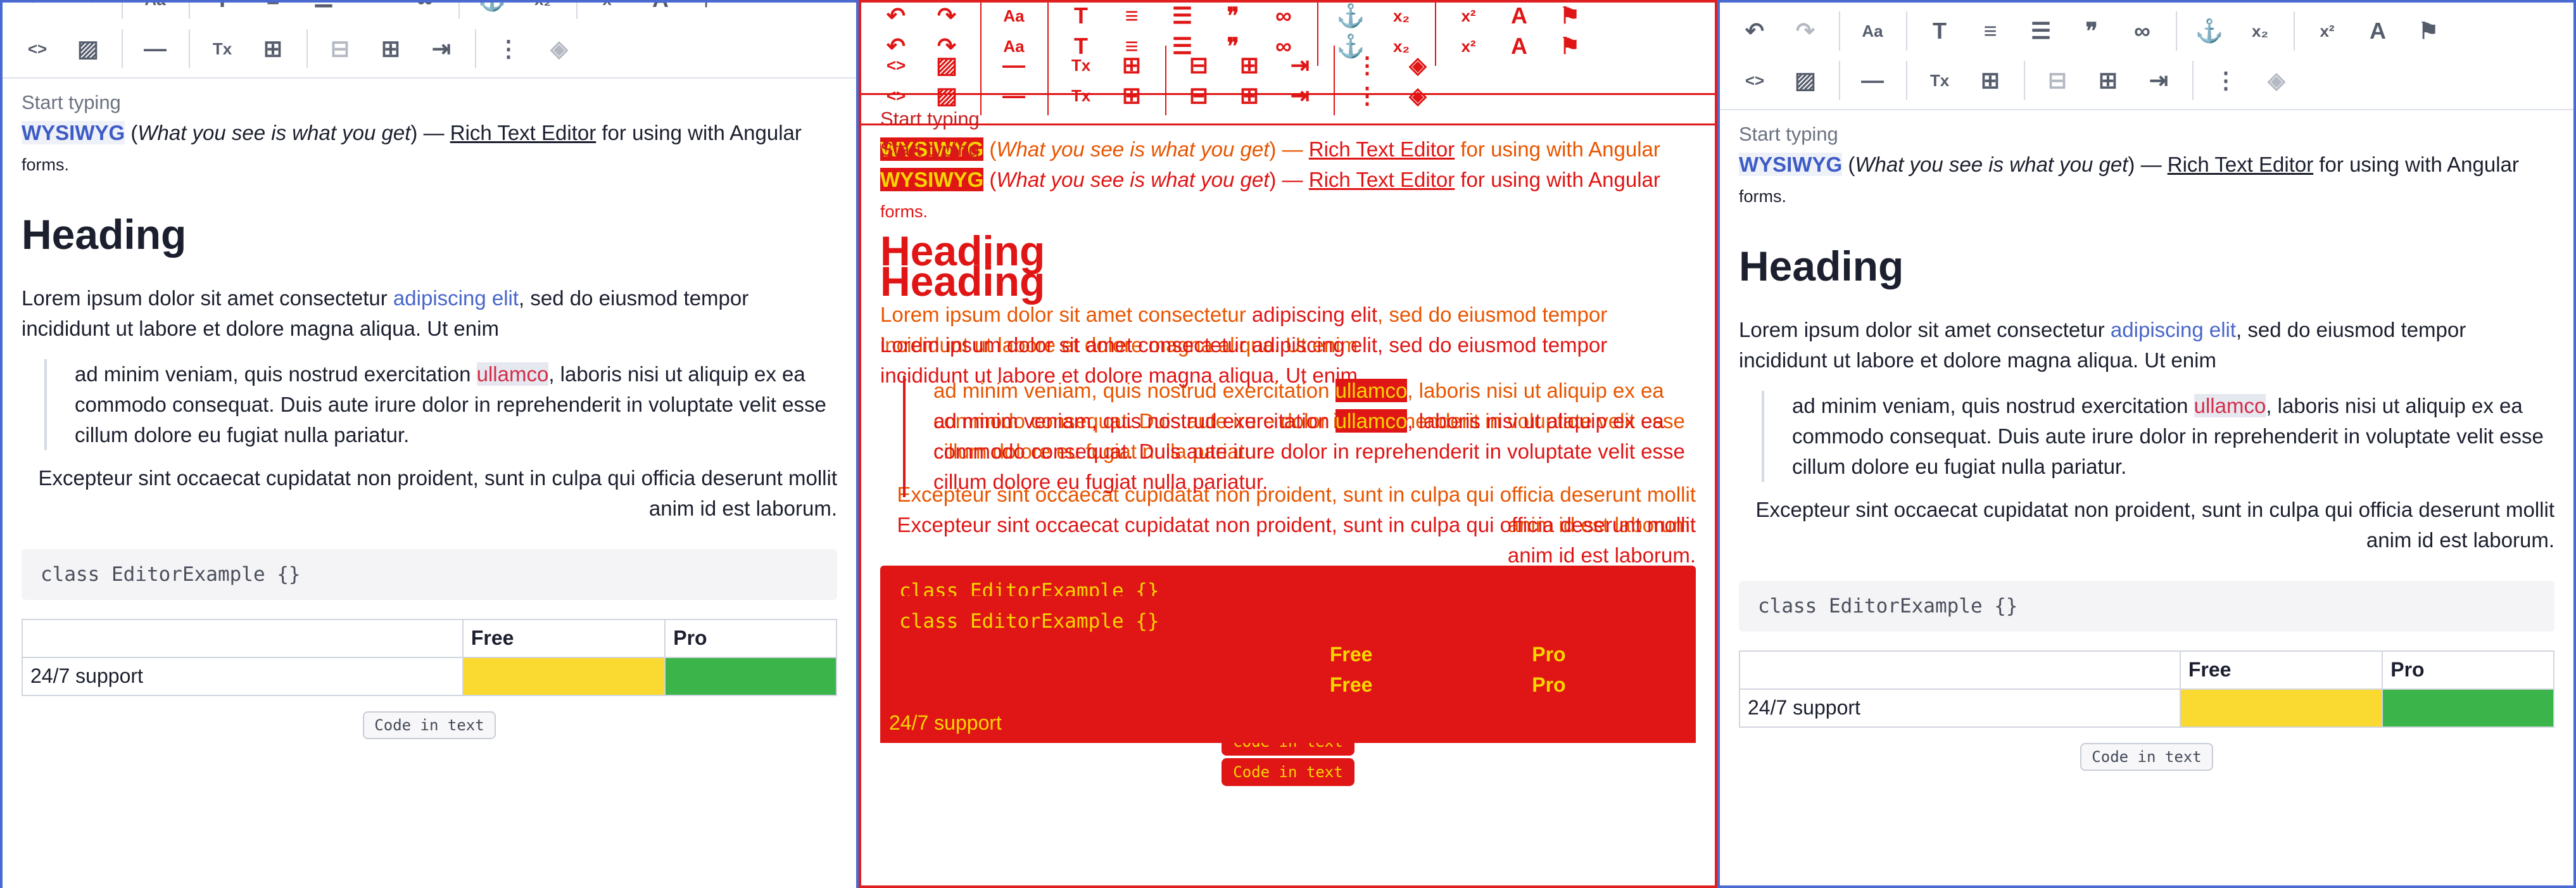 The height and width of the screenshot is (888, 2576). I want to click on content-heading: Heading, so click(962, 281).